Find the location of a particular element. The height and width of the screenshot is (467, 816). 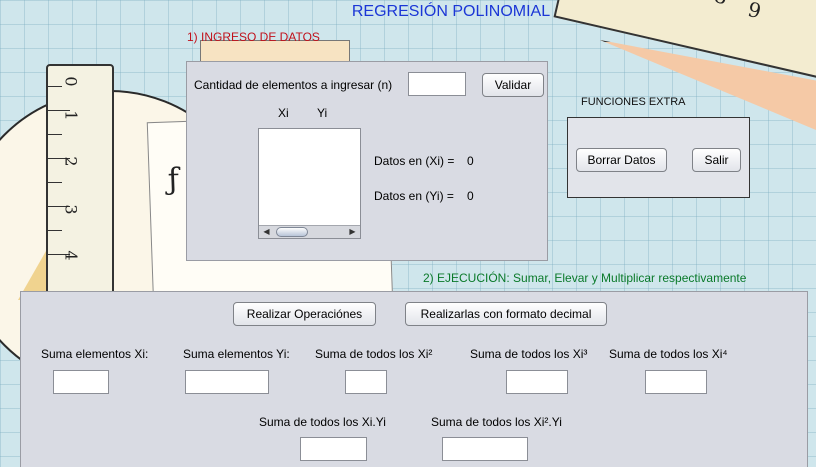

count-input is located at coordinates (437, 84).